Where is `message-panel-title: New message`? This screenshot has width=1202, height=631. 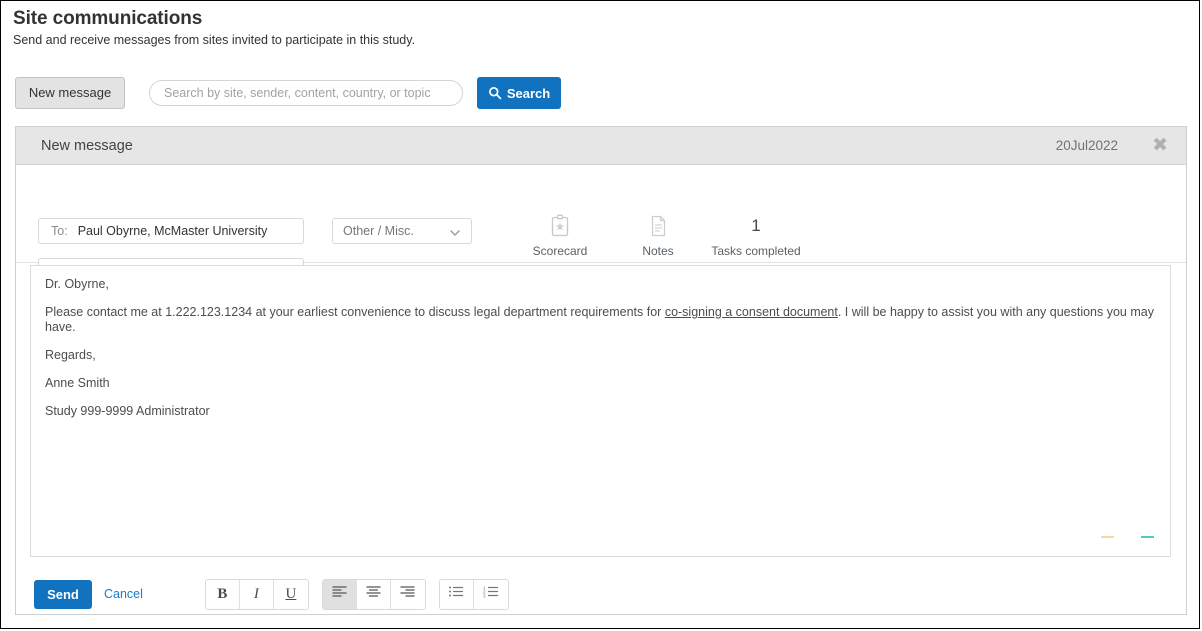
message-panel-title: New message is located at coordinates (87, 145).